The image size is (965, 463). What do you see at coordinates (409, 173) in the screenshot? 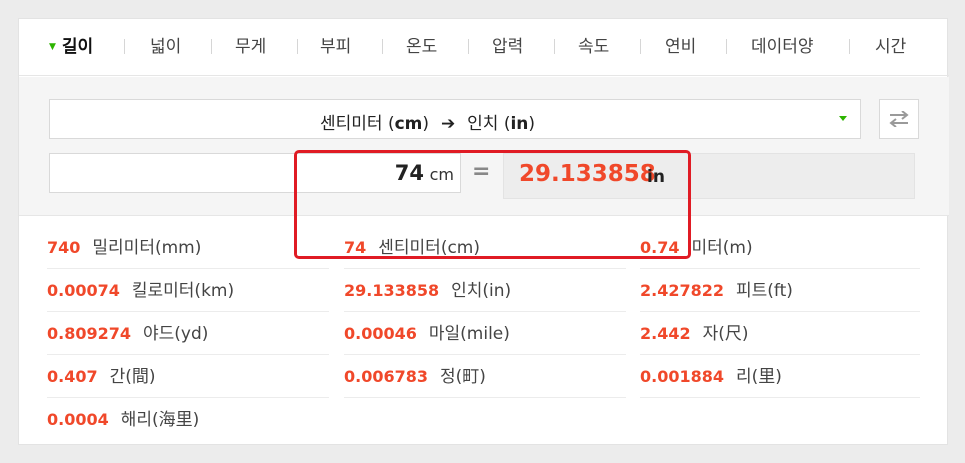
I see `input-value: 74` at bounding box center [409, 173].